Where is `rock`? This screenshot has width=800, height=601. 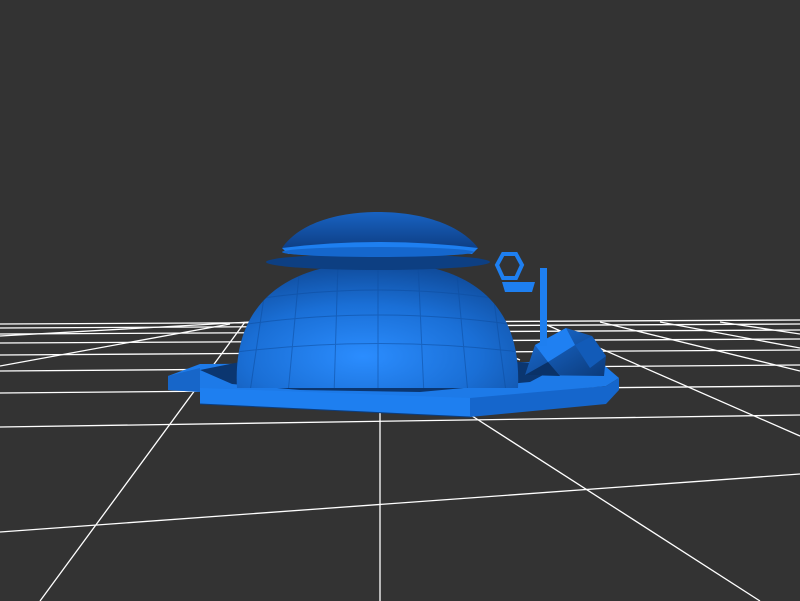 rock is located at coordinates (565, 352).